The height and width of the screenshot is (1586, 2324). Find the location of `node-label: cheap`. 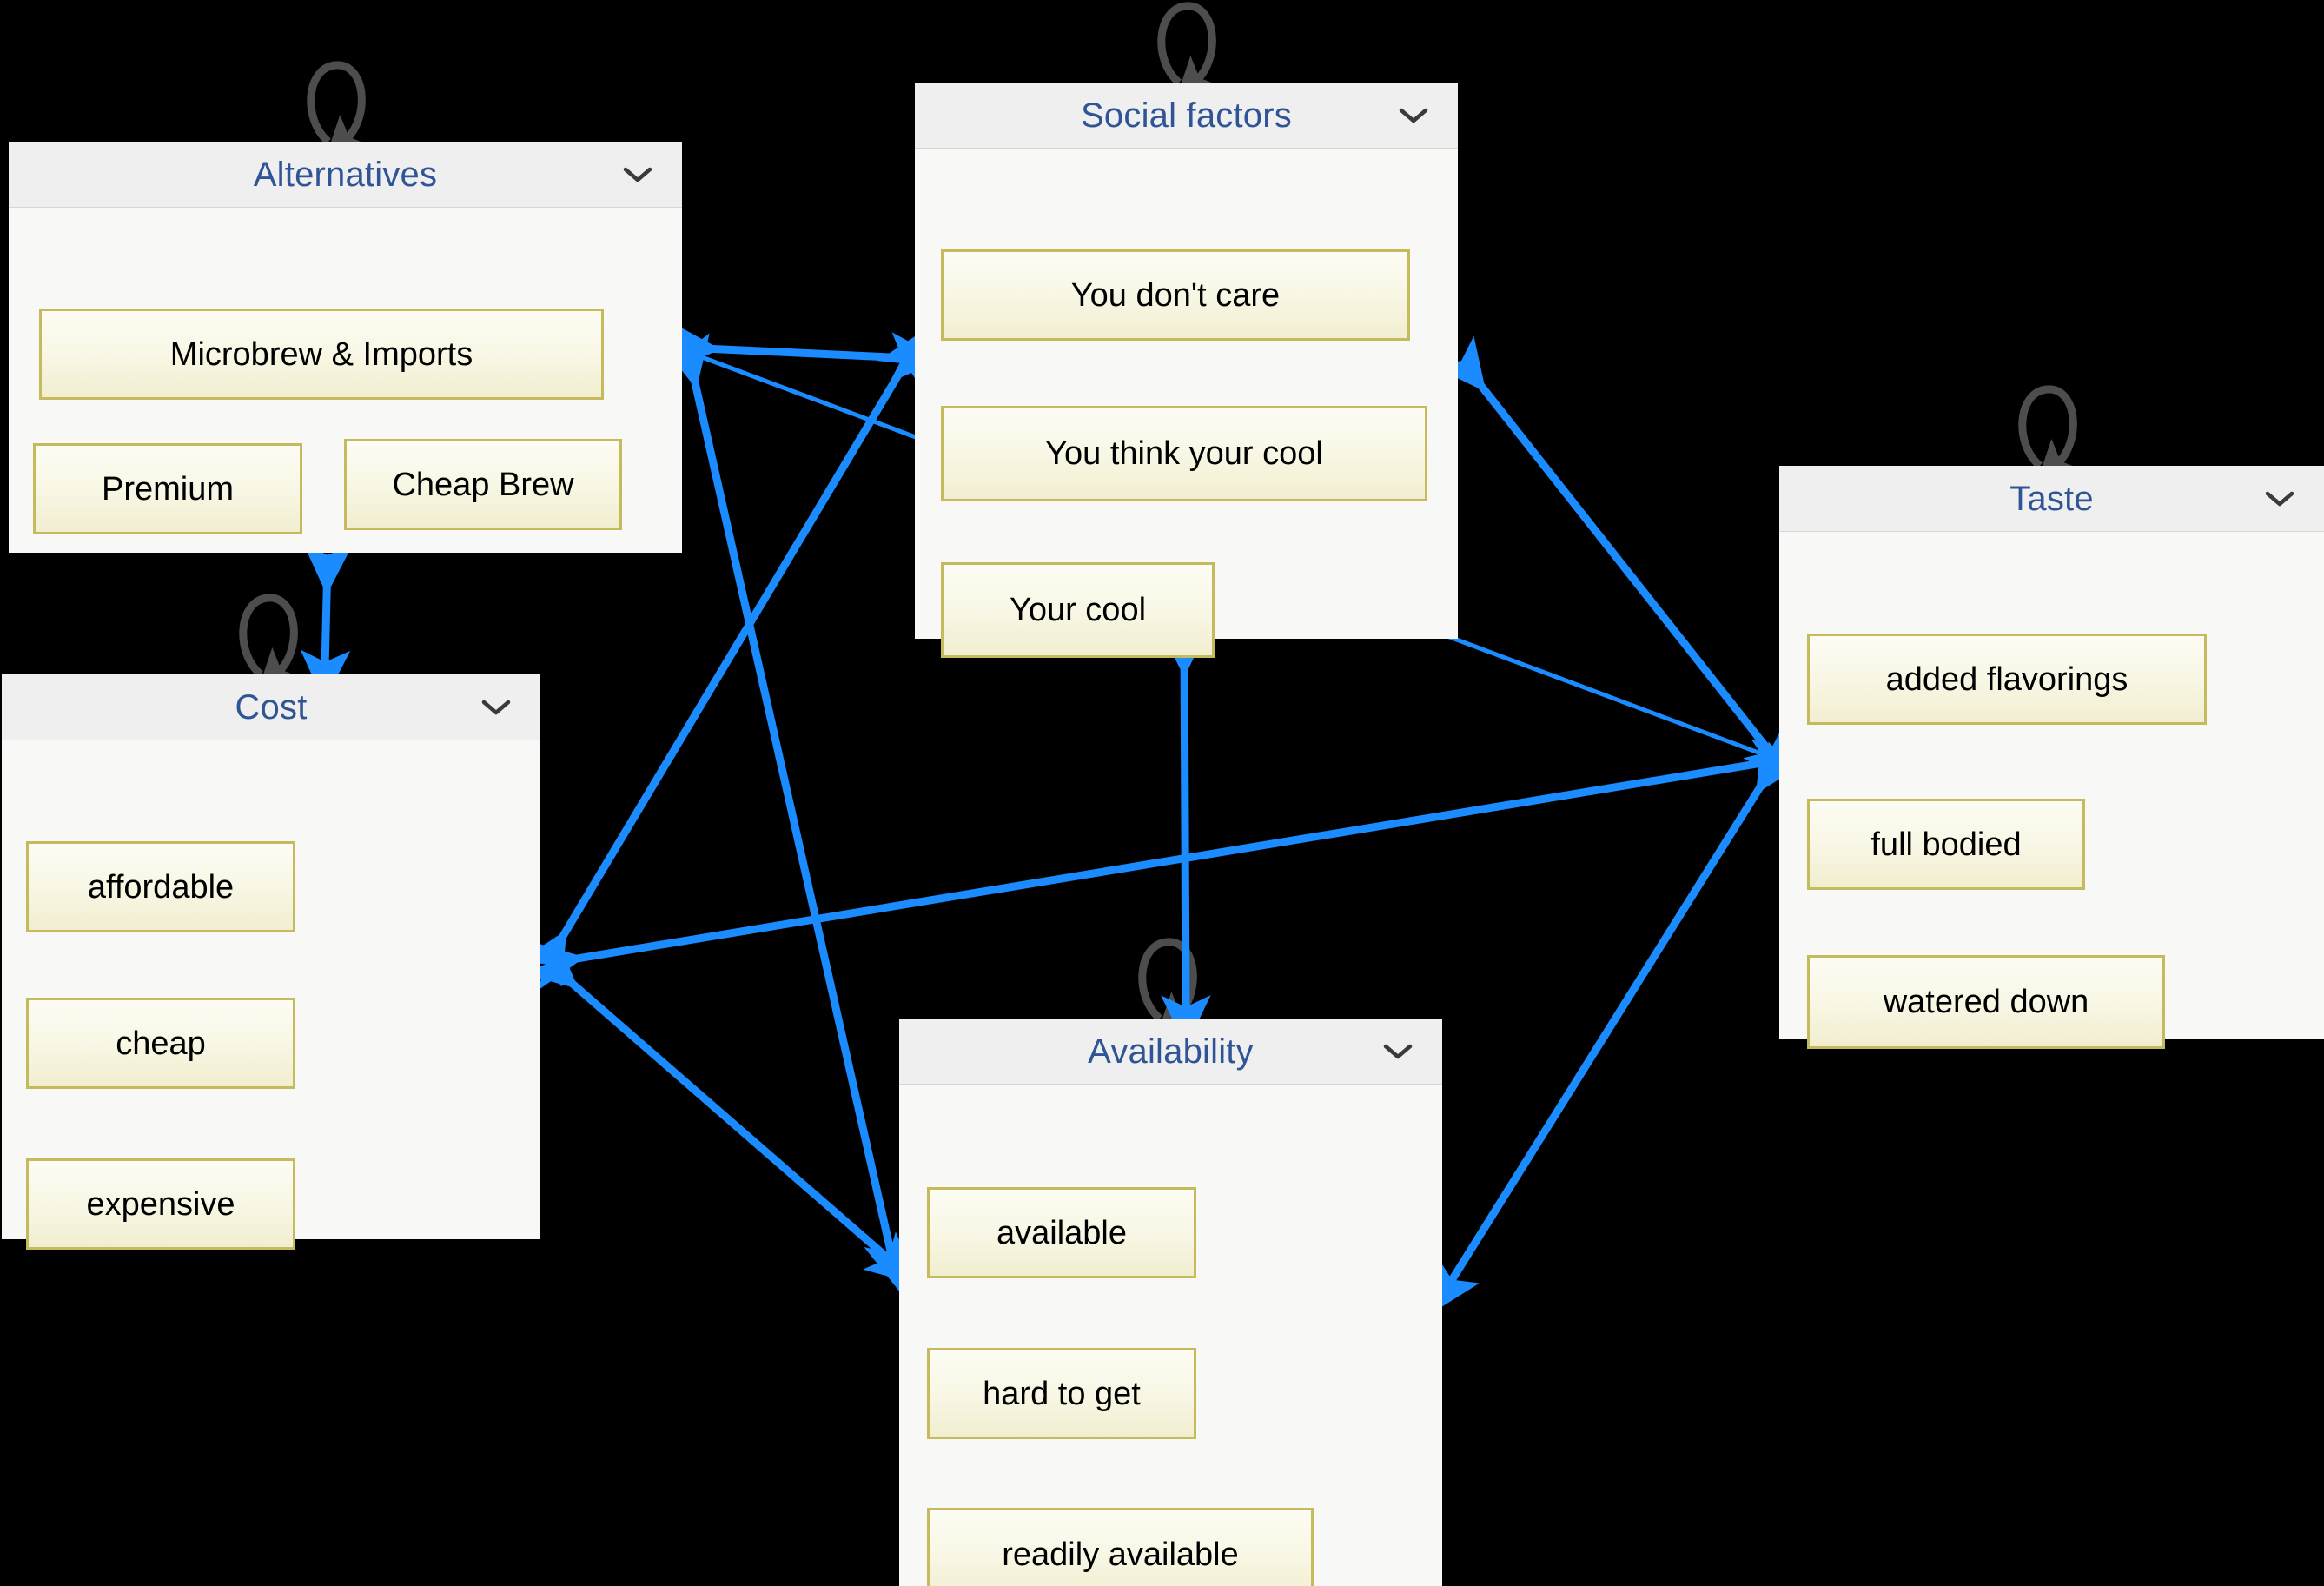

node-label: cheap is located at coordinates (161, 1043).